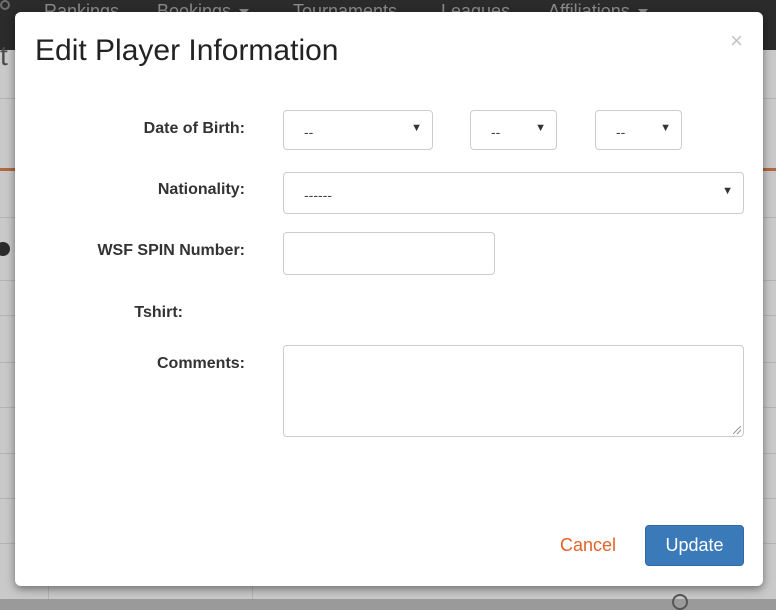 The height and width of the screenshot is (610, 776). What do you see at coordinates (201, 189) in the screenshot?
I see `nationality-label: Nationality:` at bounding box center [201, 189].